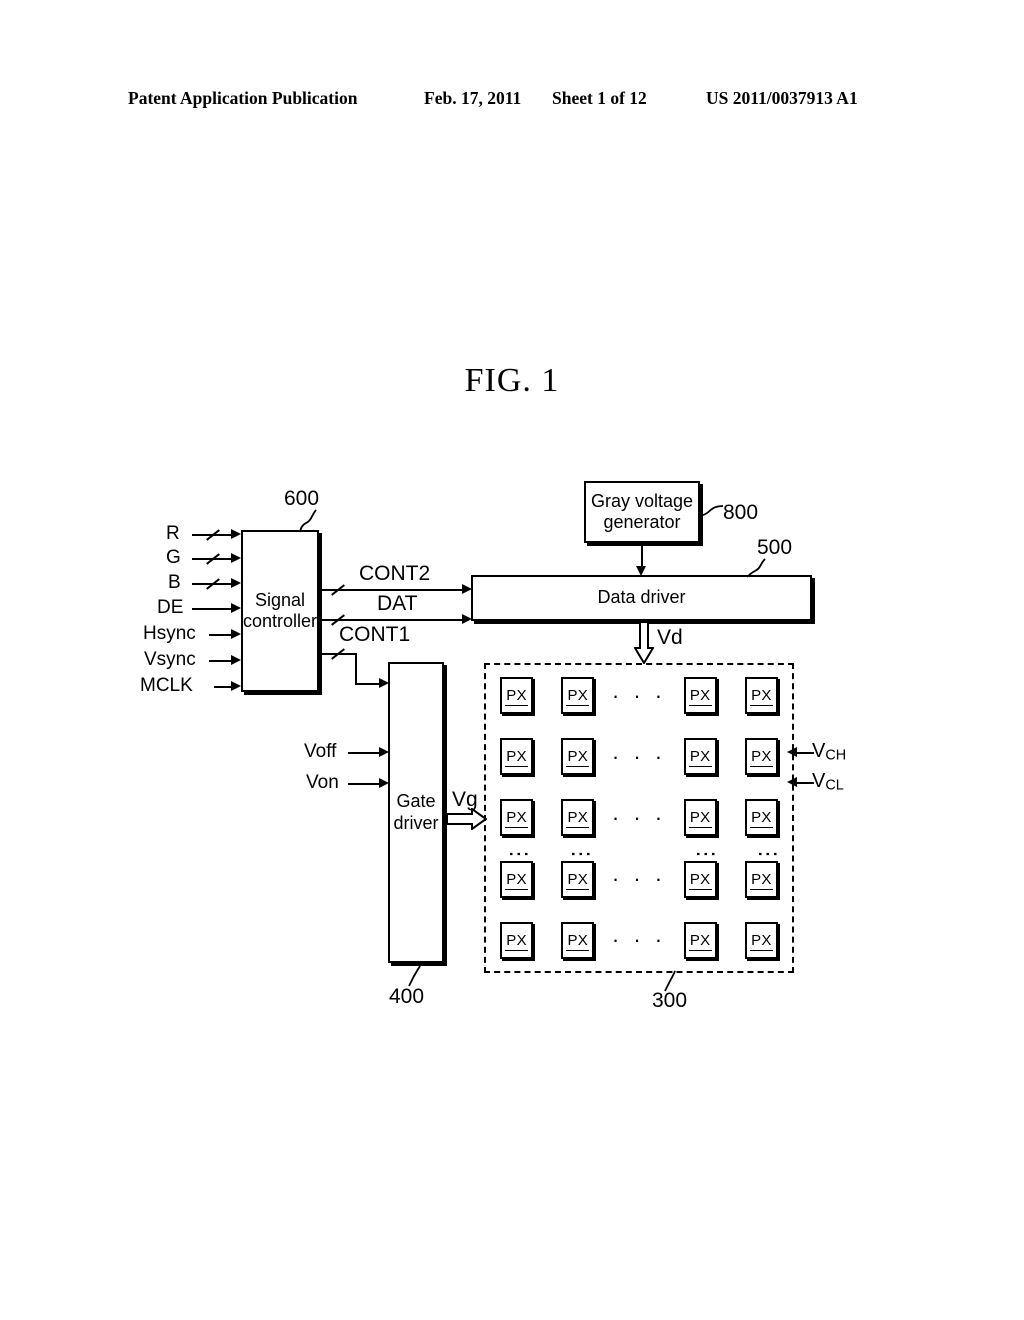 This screenshot has width=1024, height=1320. I want to click on input-label-de: DE, so click(170, 607).